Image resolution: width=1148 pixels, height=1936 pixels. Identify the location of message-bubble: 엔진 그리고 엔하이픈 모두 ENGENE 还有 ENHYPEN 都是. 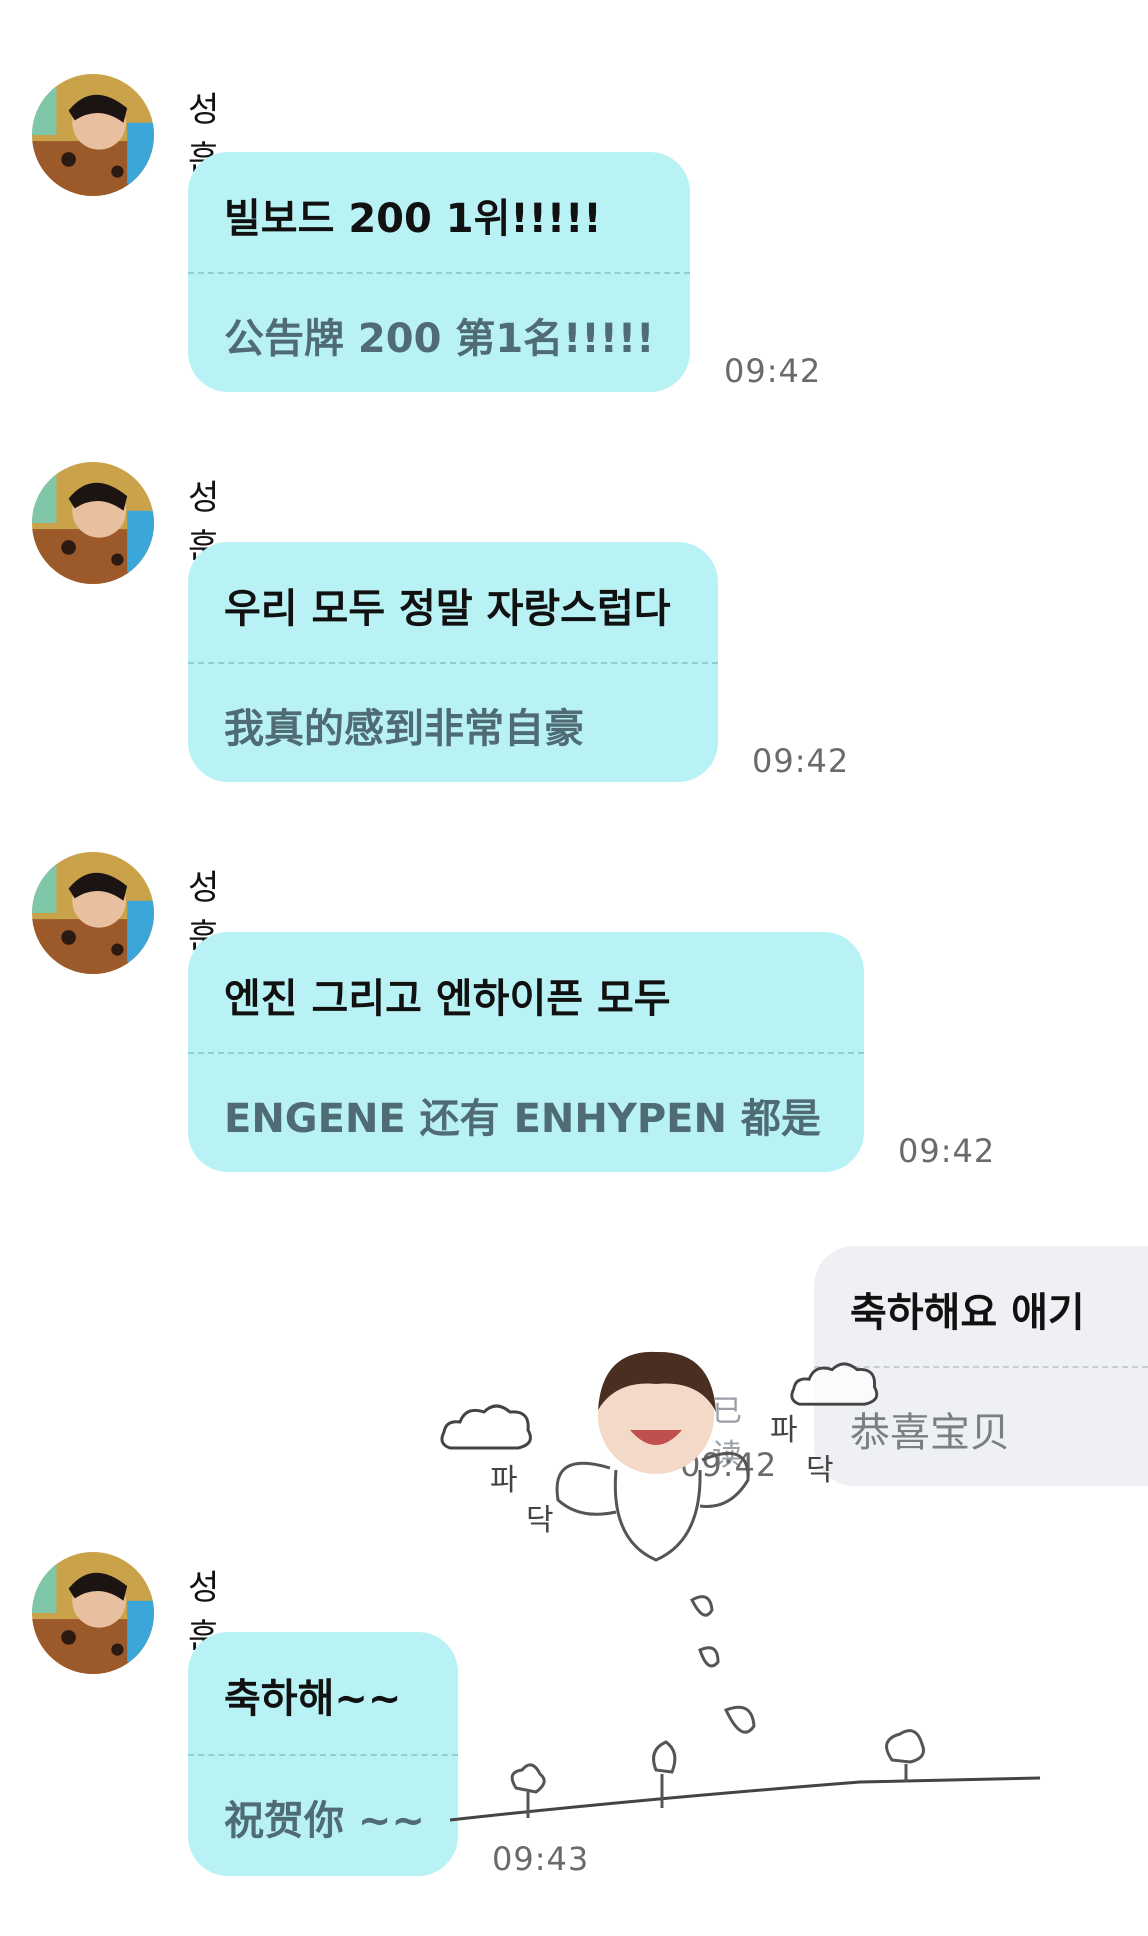
(526, 1052).